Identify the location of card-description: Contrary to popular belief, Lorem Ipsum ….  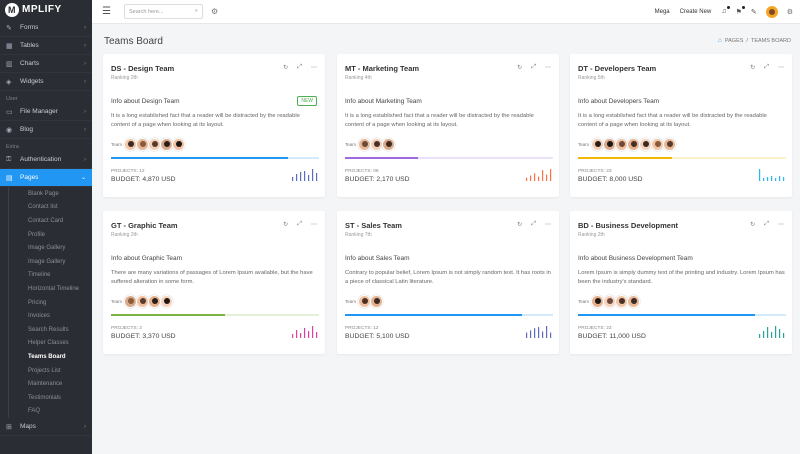
(448, 277).